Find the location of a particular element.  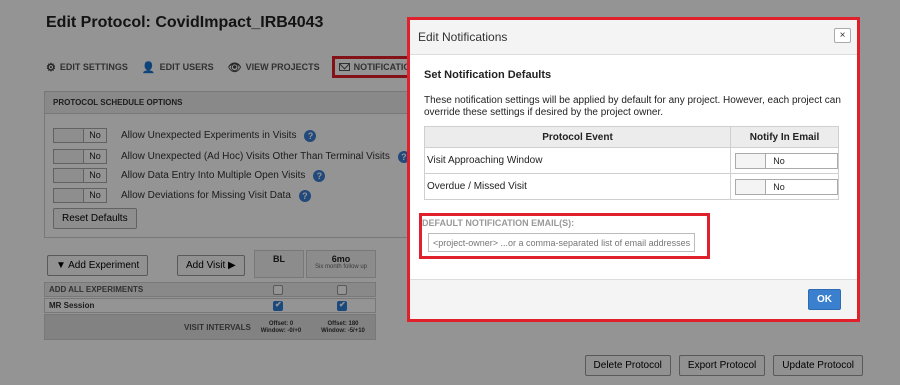

event-name: Visit Approaching Window is located at coordinates (577, 160).